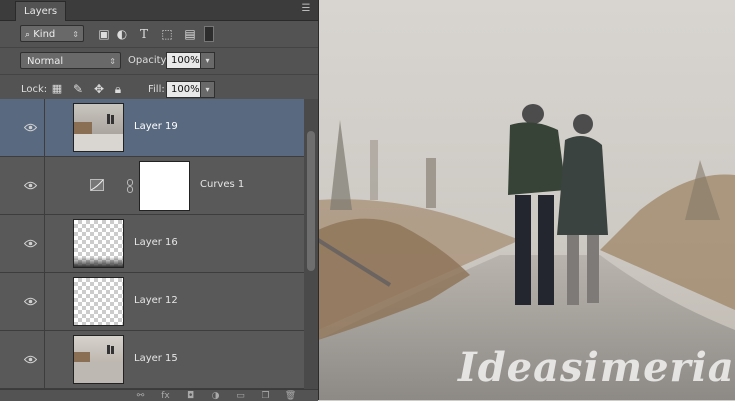 This screenshot has width=735, height=401. I want to click on type-filter-icon: T, so click(144, 34).